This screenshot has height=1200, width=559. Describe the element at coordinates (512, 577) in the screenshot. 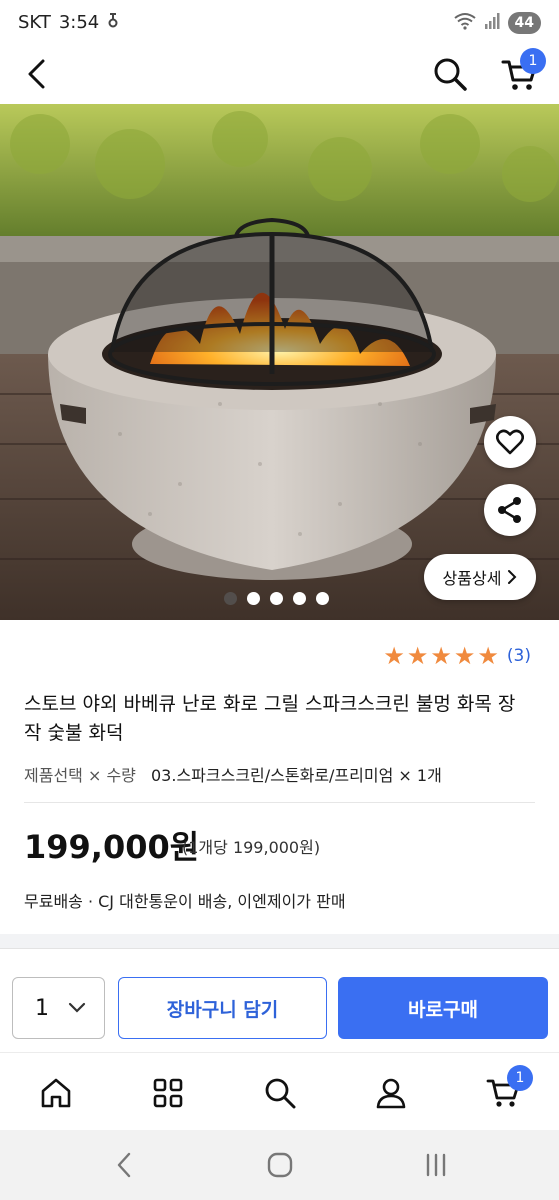

I see `chevron-right-icon` at that location.